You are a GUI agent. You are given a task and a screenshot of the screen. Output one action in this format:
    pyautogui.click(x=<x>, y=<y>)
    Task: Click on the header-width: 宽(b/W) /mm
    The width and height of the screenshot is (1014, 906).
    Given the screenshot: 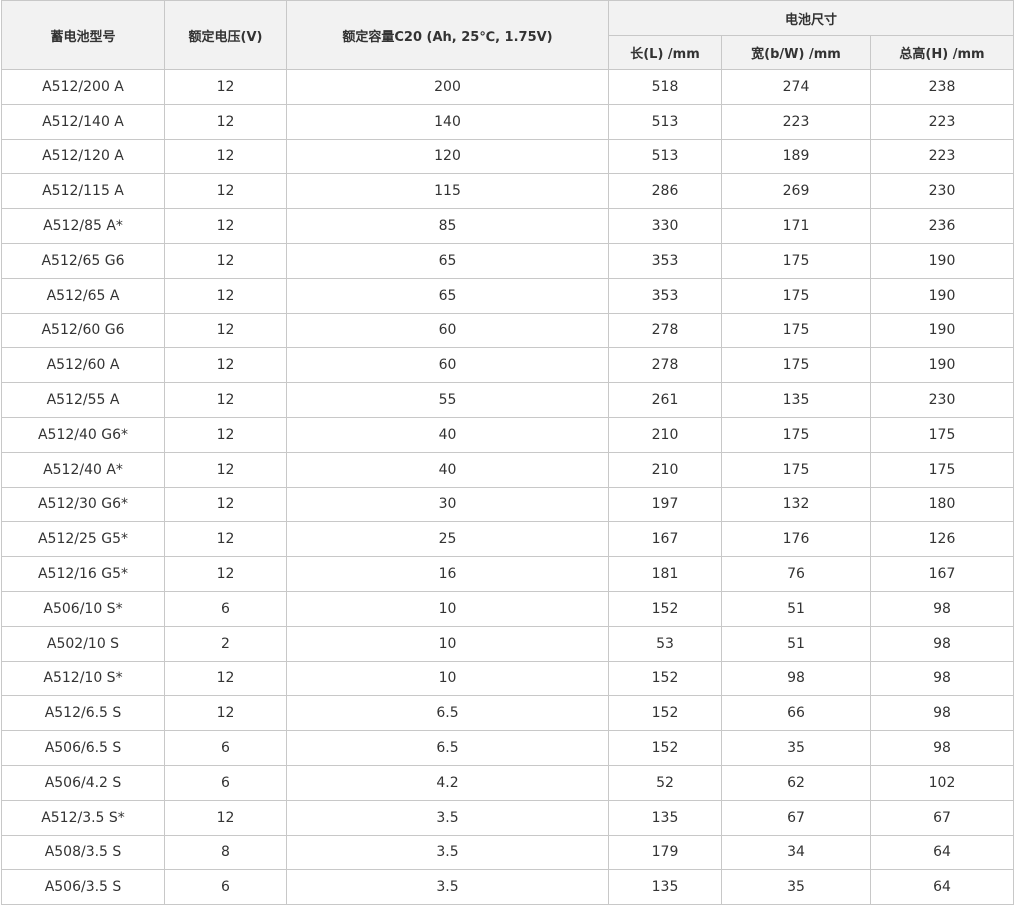 What is the action you would take?
    pyautogui.click(x=796, y=52)
    